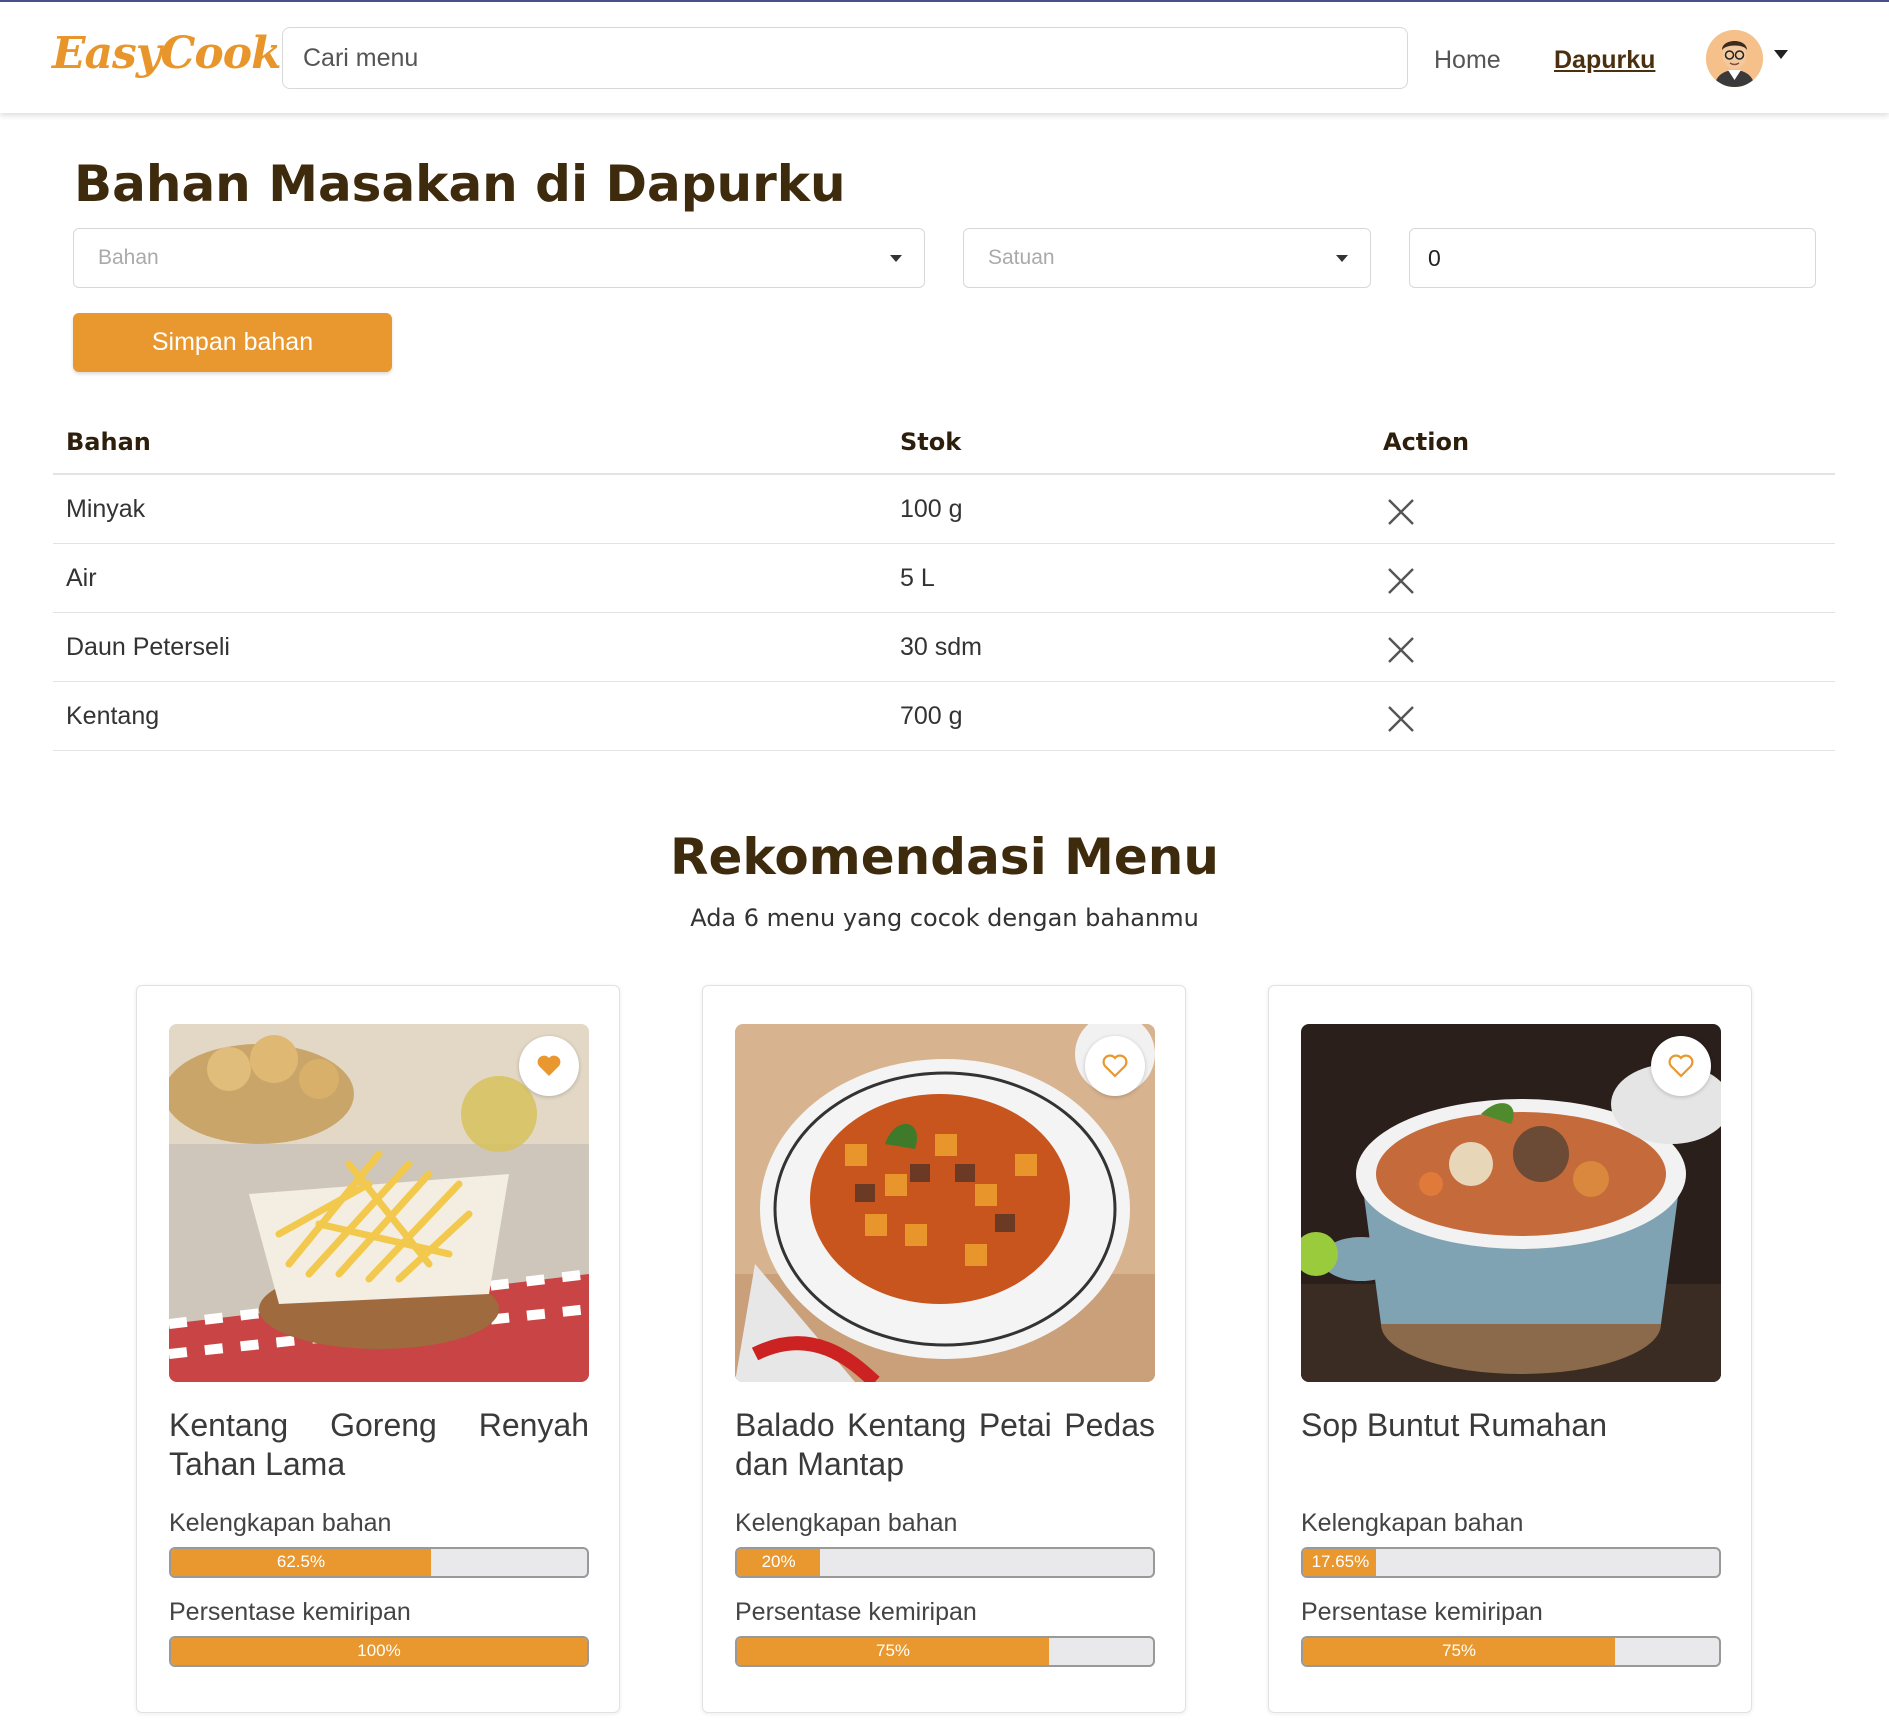 The image size is (1889, 1732). I want to click on completeness-bar: 62.5%, so click(379, 1562).